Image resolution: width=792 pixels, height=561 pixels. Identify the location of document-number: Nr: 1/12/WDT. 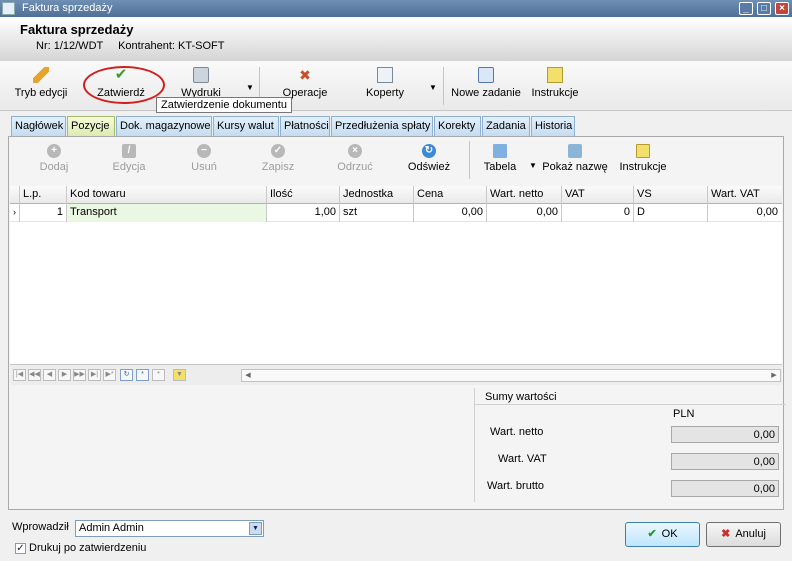
(70, 46).